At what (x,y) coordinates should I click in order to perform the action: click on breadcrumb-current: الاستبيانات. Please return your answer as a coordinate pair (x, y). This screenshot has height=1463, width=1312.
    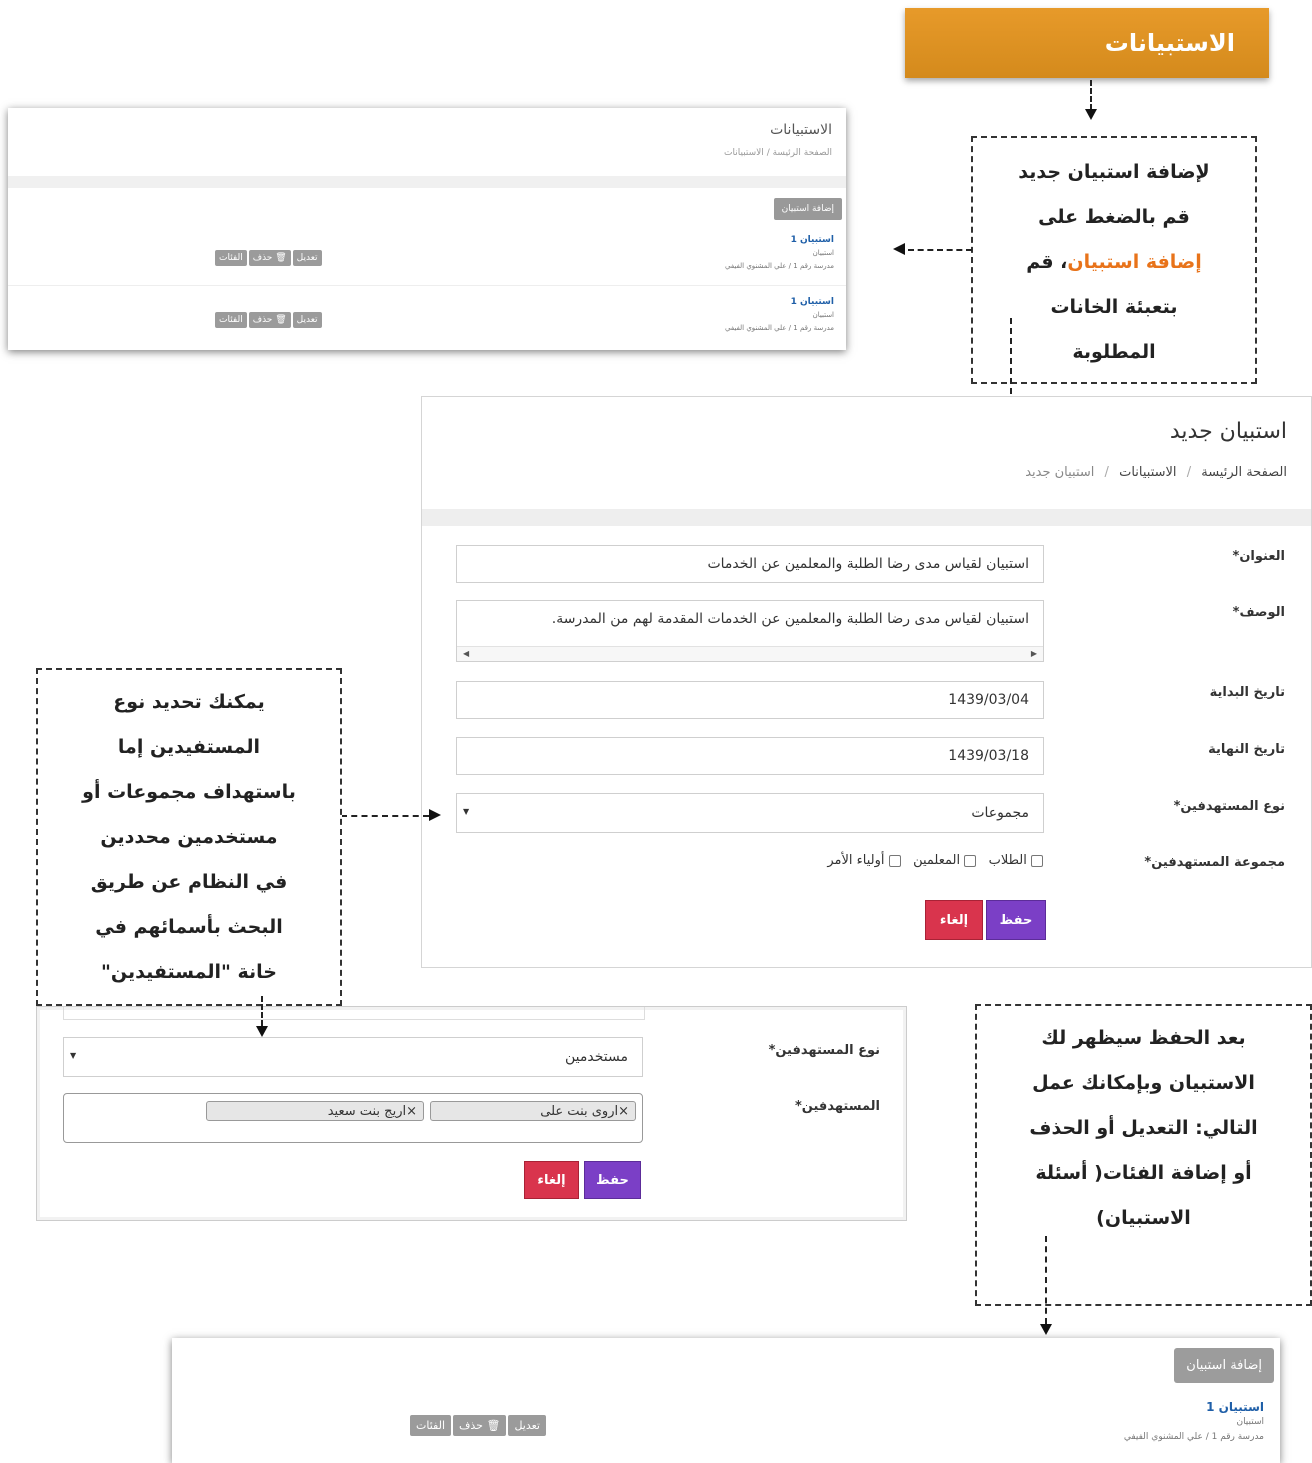
    Looking at the image, I should click on (744, 153).